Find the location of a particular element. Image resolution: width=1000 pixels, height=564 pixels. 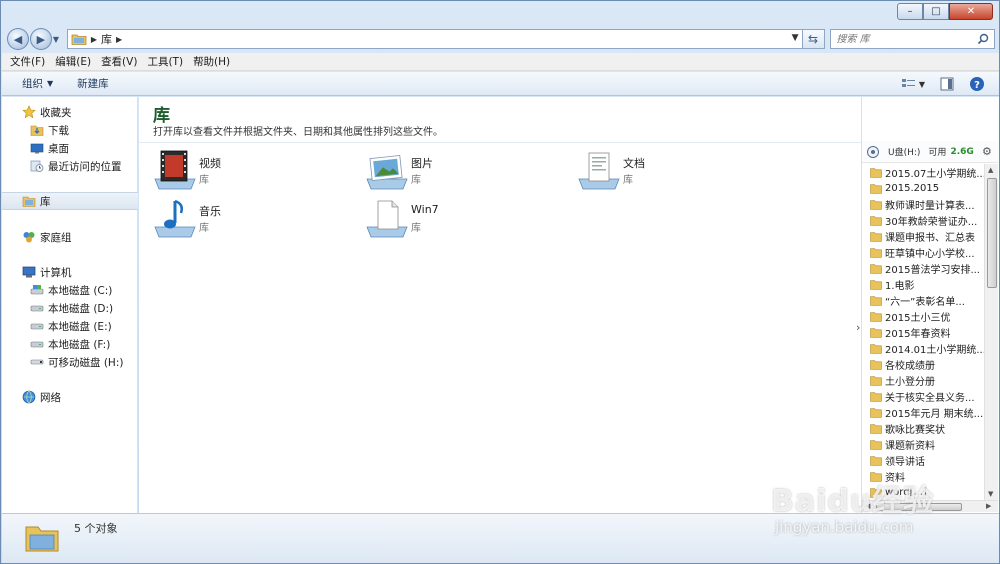

folder-list-item: 土小登分册 is located at coordinates (927, 380).